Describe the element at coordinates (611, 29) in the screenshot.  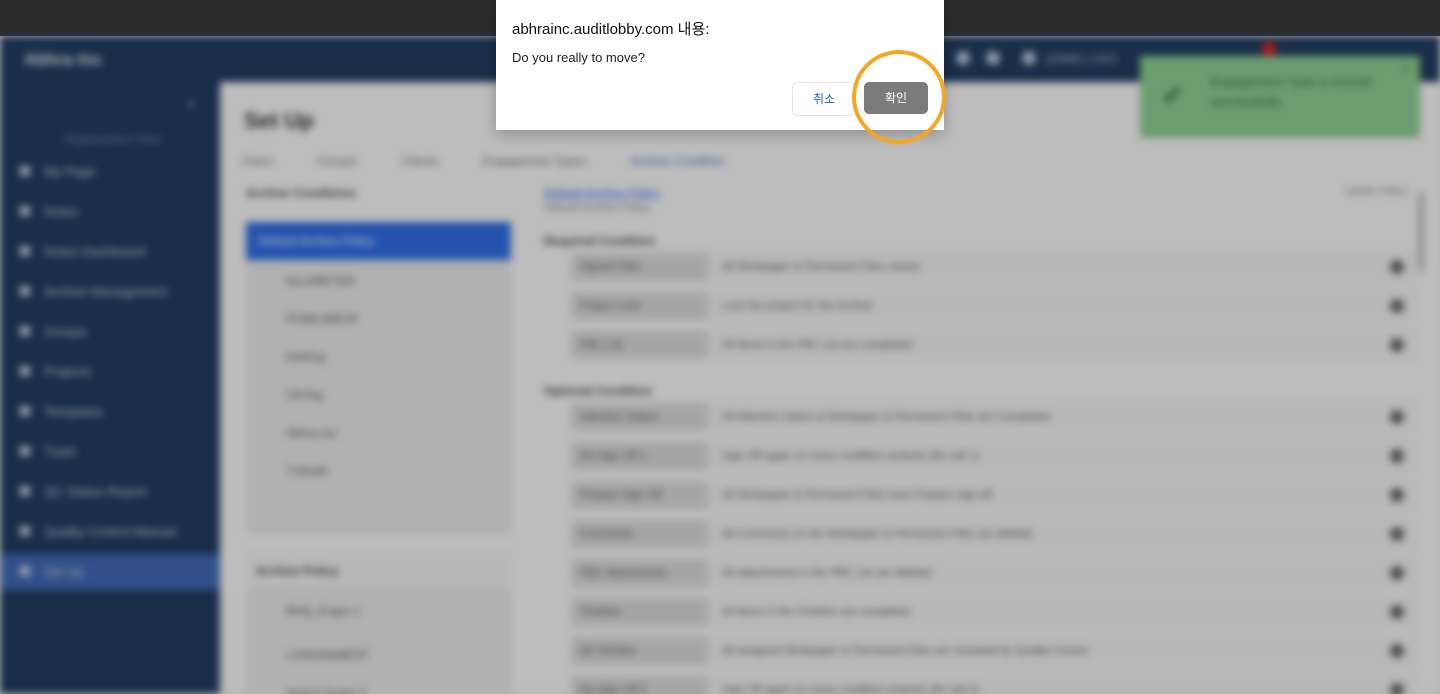
I see `dialog-title: abhrainc.auditlobby.com 내용:` at that location.